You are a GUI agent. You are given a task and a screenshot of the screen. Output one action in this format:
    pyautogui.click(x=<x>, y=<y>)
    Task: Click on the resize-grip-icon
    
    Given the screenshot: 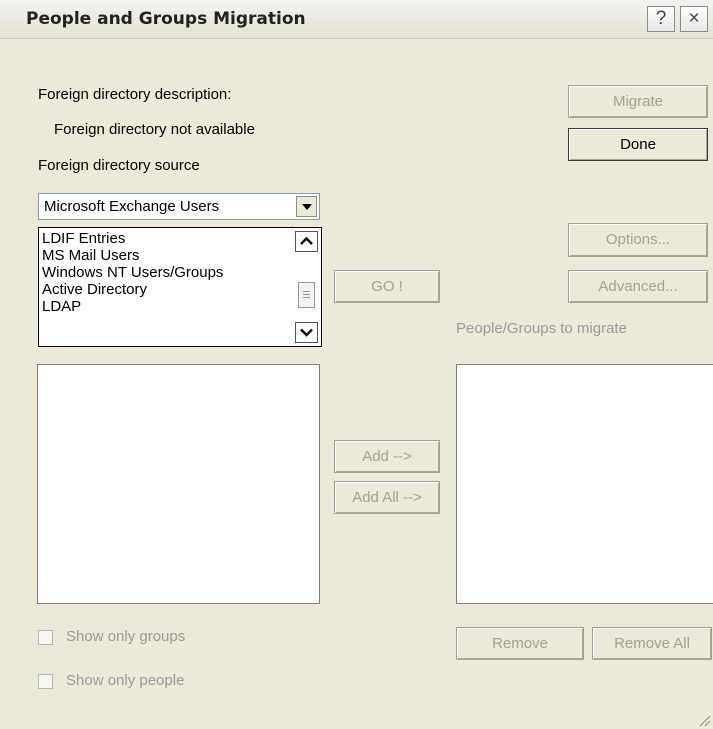 What is the action you would take?
    pyautogui.click(x=704, y=720)
    